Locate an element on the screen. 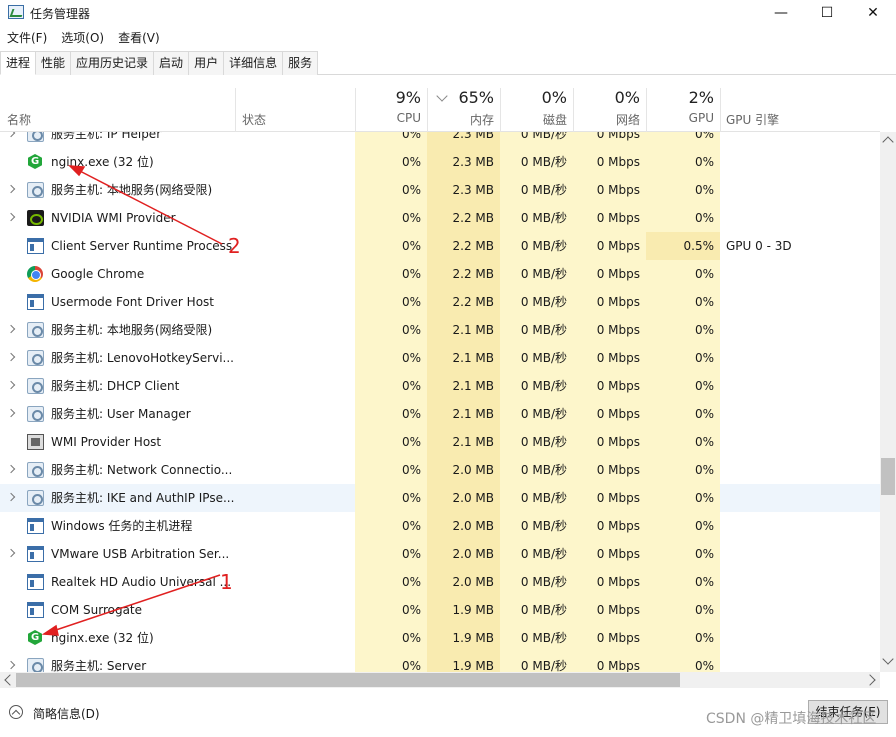 The image size is (896, 737). menu-view: 查看(V) is located at coordinates (139, 38).